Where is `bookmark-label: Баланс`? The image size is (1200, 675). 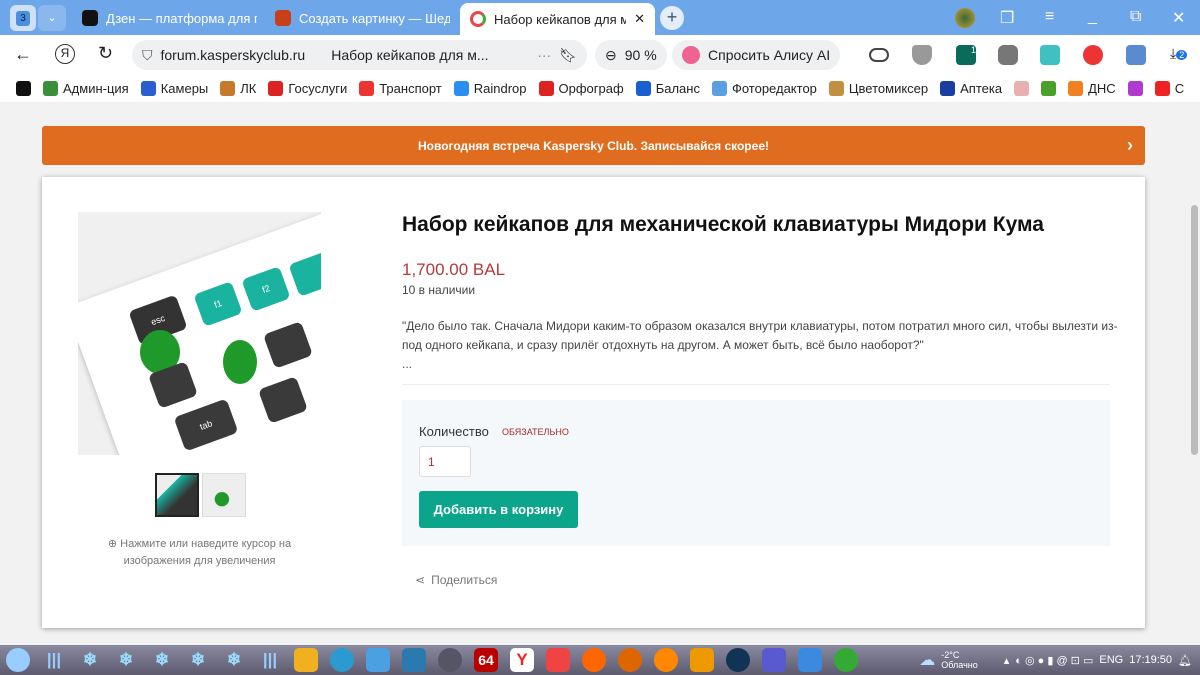 bookmark-label: Баланс is located at coordinates (677, 88).